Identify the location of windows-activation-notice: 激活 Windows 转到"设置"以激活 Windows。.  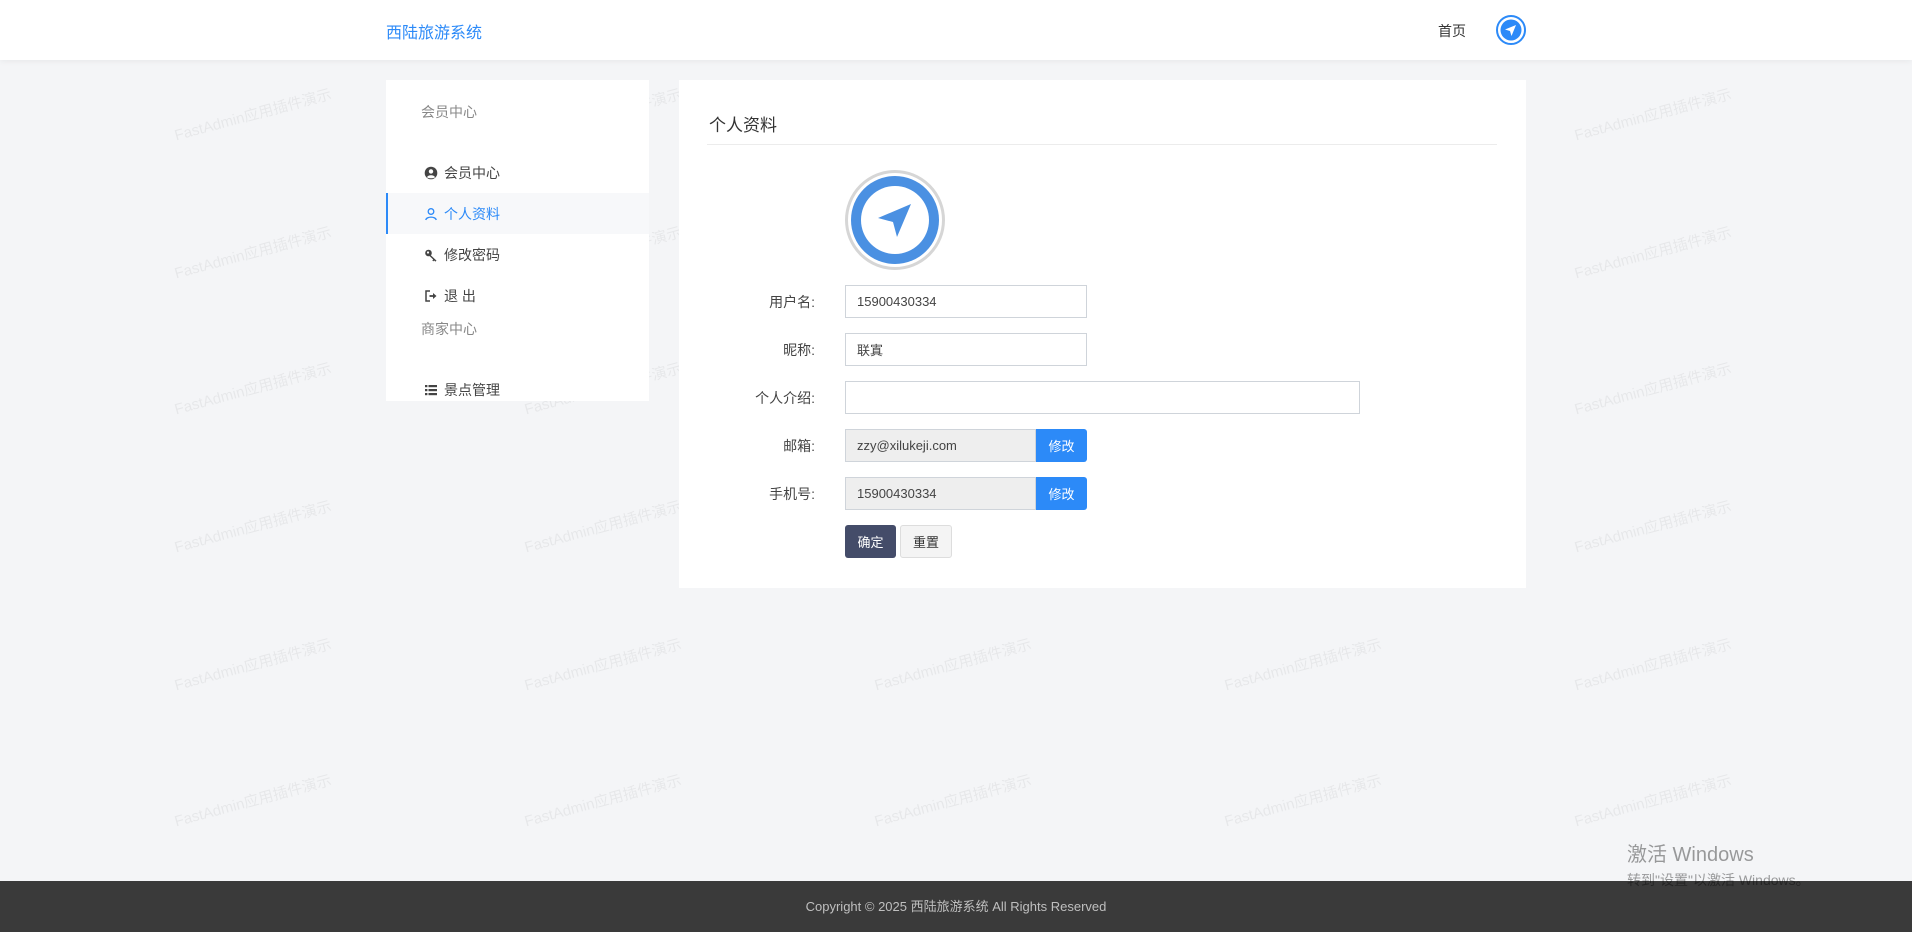
(1718, 864).